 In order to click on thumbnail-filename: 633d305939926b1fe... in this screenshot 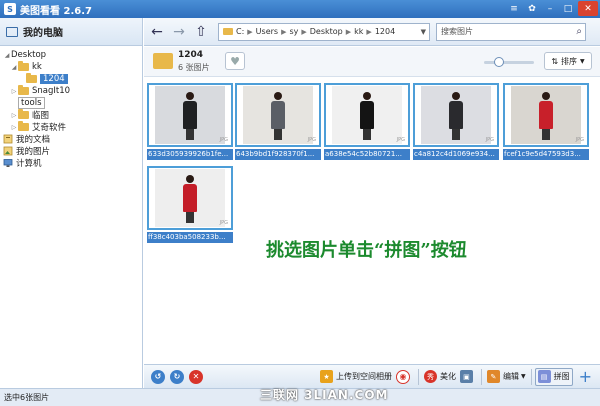, I will do `click(190, 154)`.